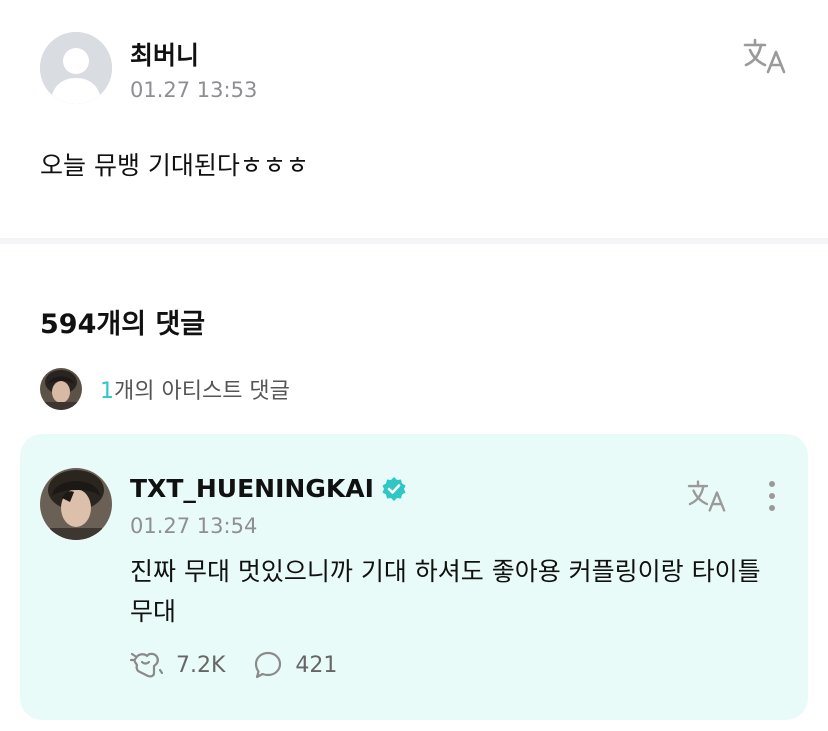 This screenshot has height=731, width=828. I want to click on post-translate-button, so click(765, 56).